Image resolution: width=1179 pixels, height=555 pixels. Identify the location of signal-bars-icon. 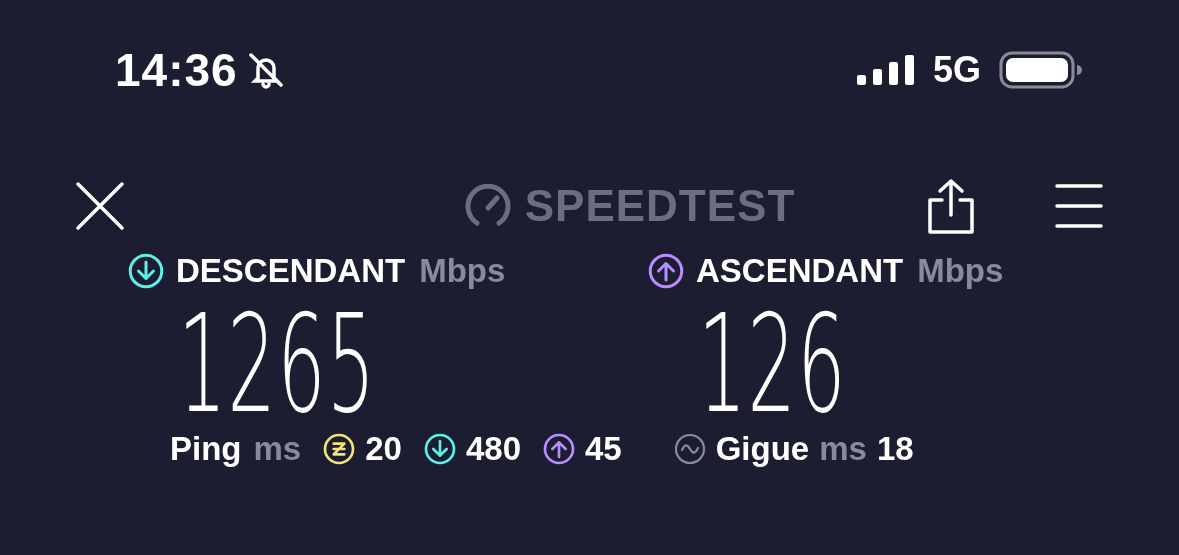
(885, 70).